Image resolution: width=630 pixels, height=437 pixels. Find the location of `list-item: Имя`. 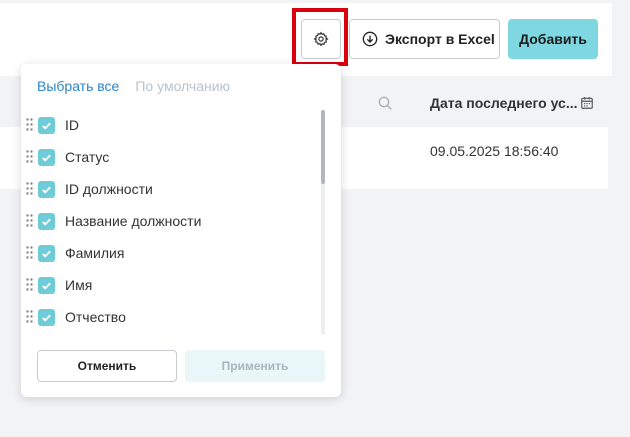

list-item: Имя is located at coordinates (176, 285).